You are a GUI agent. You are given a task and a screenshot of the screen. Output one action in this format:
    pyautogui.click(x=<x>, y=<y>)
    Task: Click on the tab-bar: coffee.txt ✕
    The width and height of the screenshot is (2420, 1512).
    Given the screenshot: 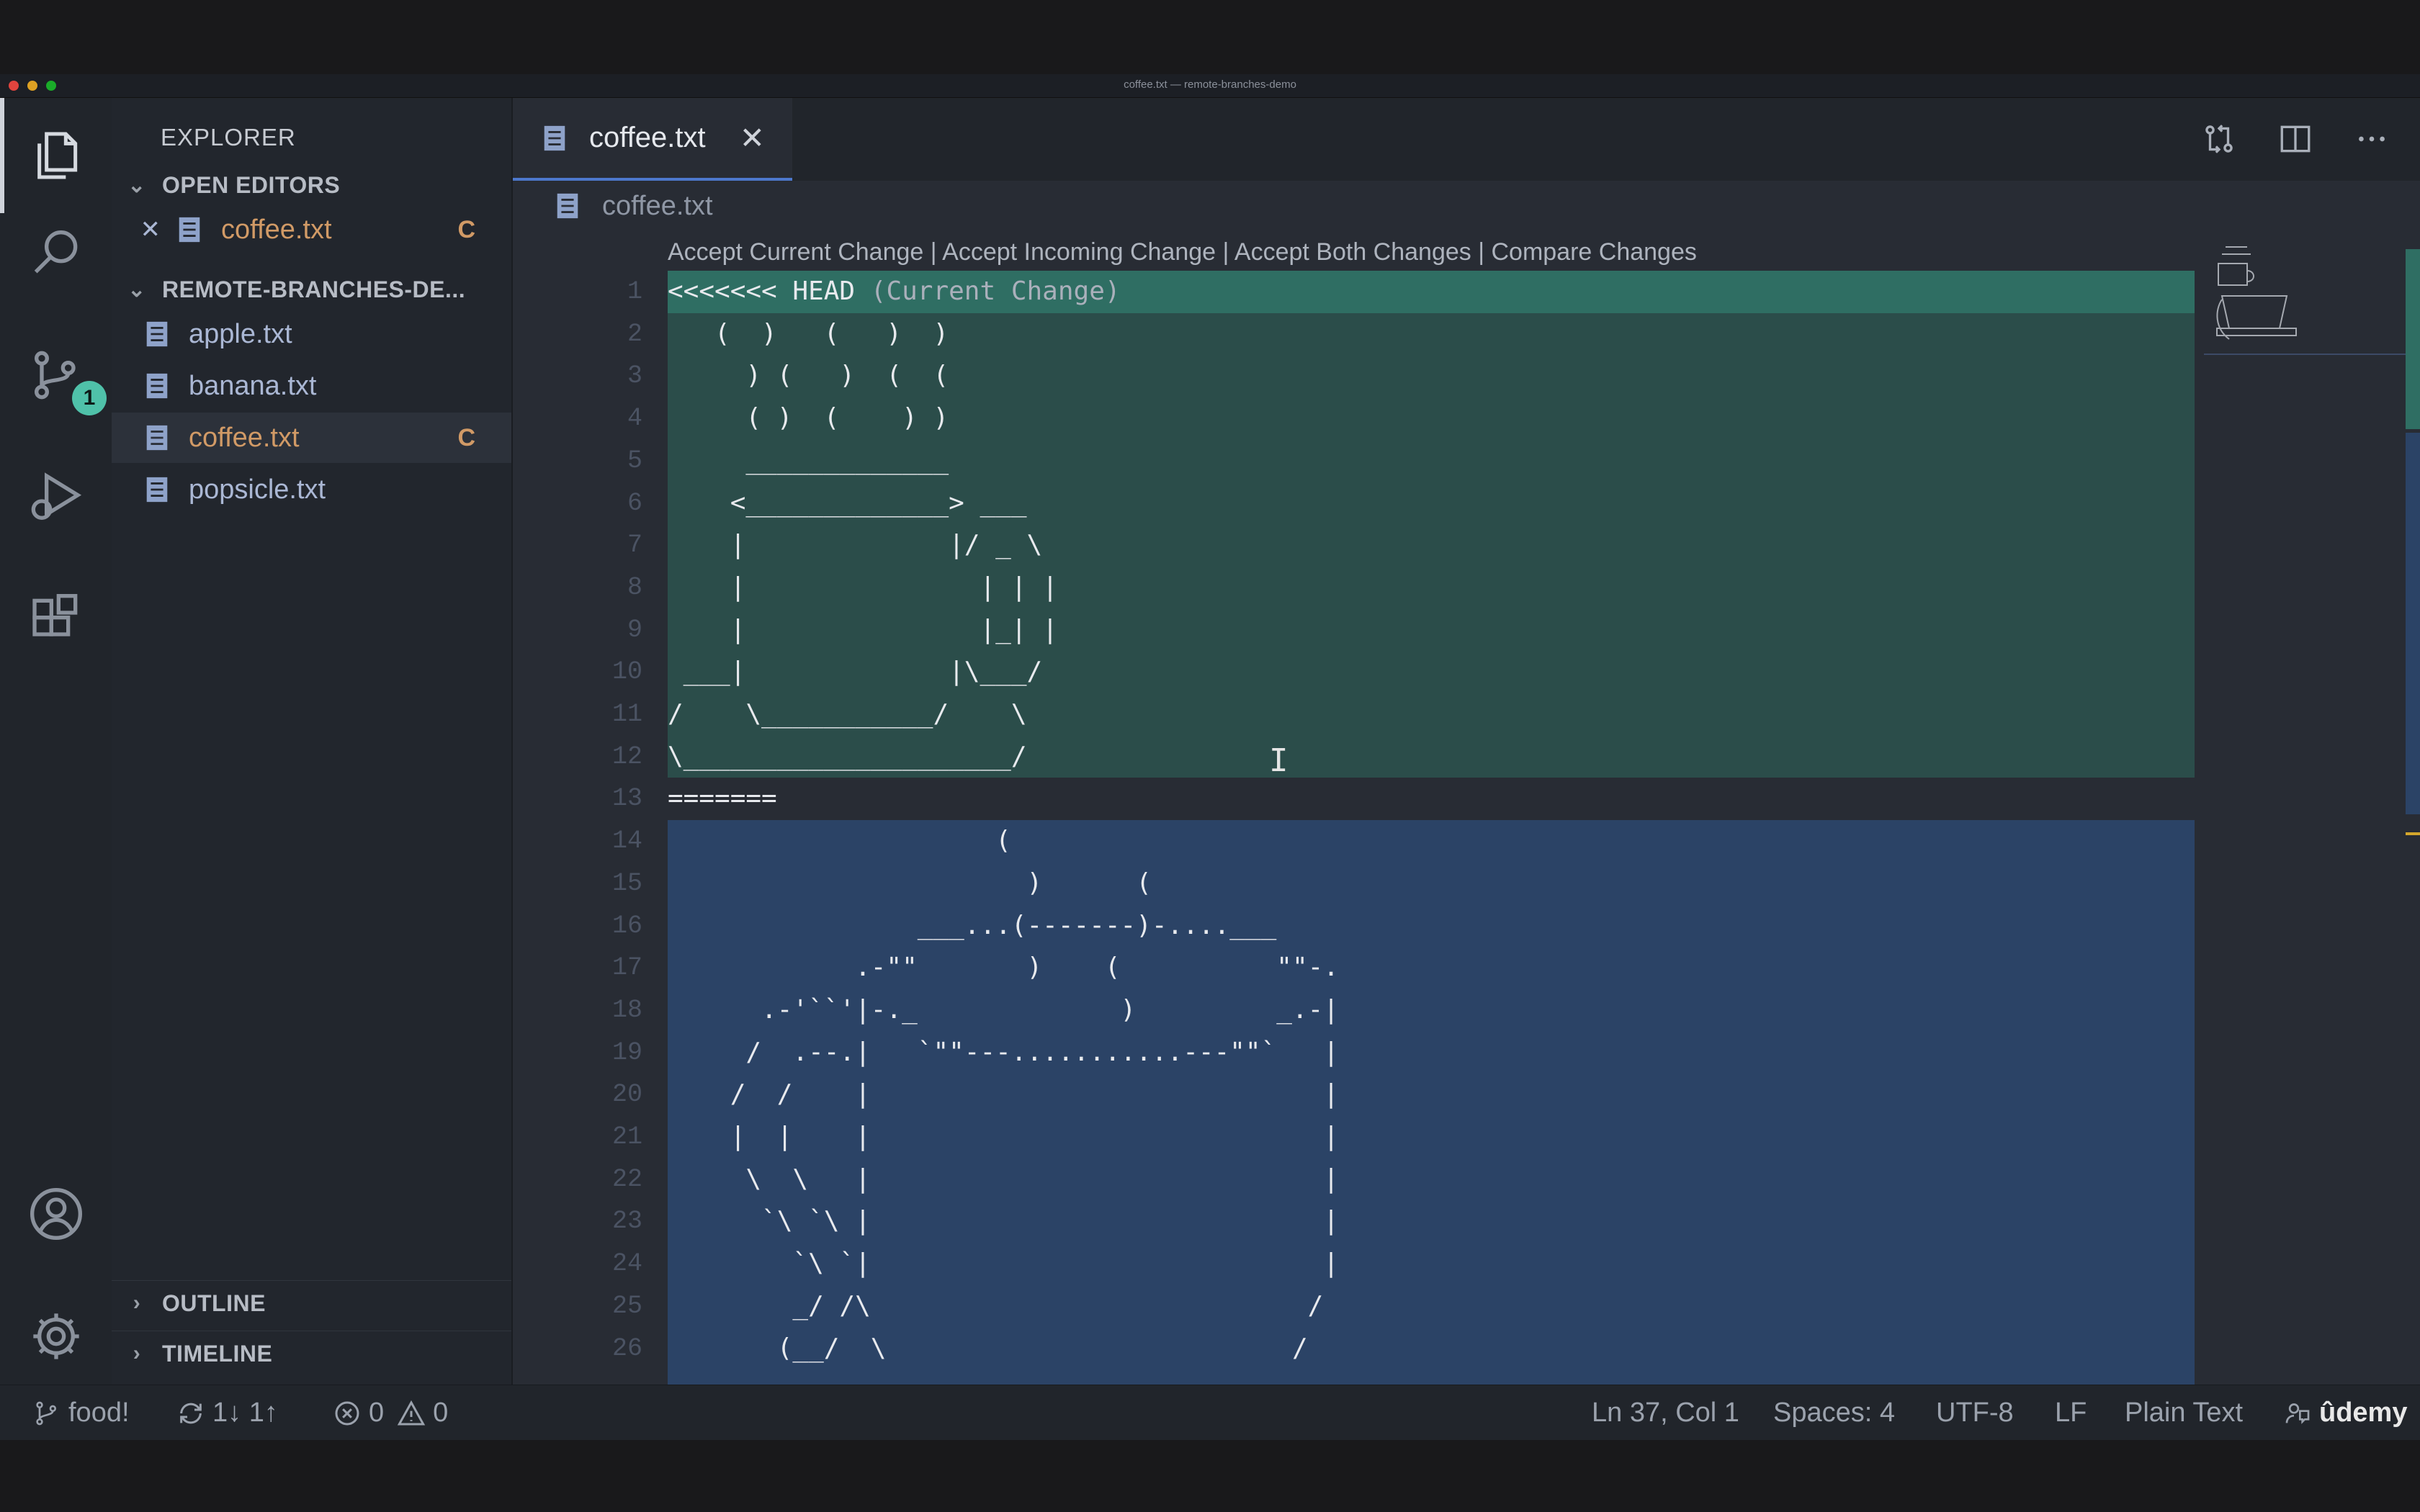 What is the action you would take?
    pyautogui.click(x=1466, y=139)
    